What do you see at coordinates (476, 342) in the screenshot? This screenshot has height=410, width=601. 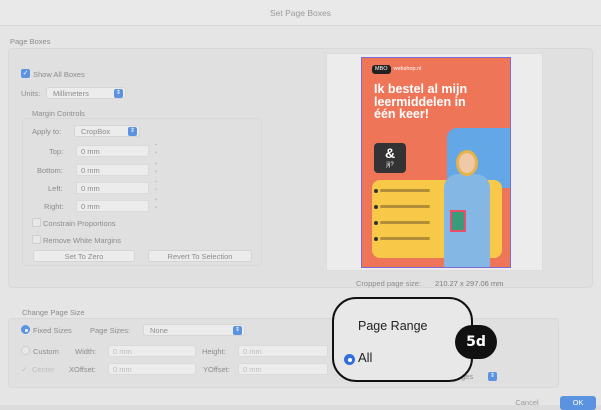 I see `step-badge: 5d` at bounding box center [476, 342].